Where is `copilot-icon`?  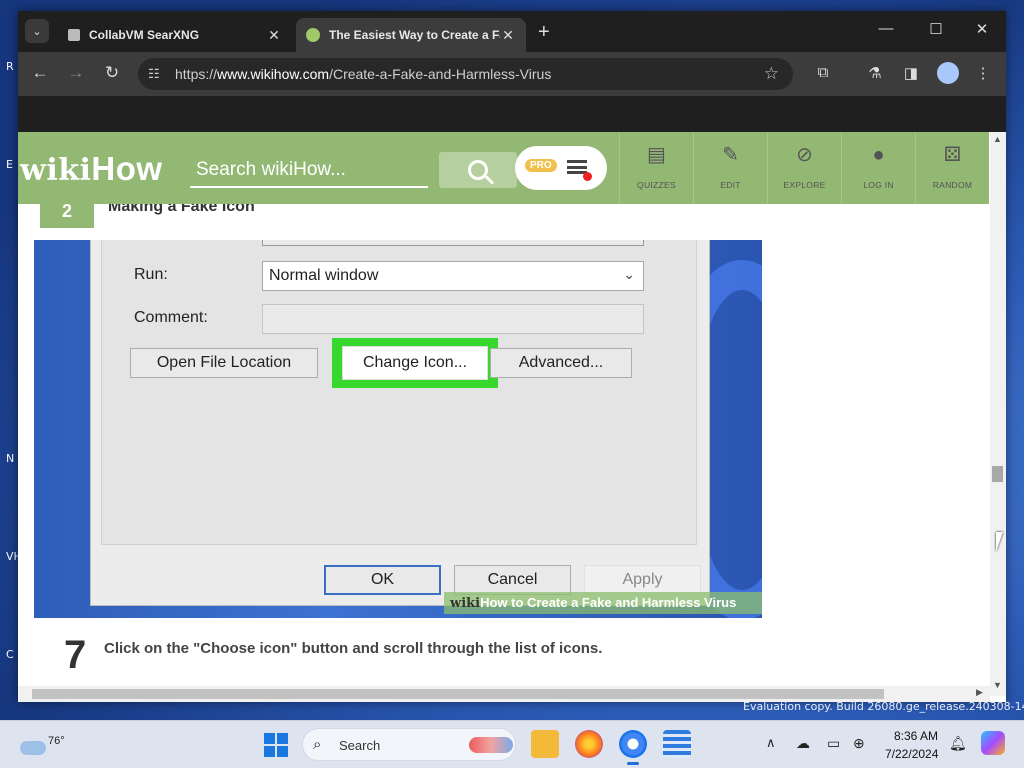
copilot-icon is located at coordinates (993, 743).